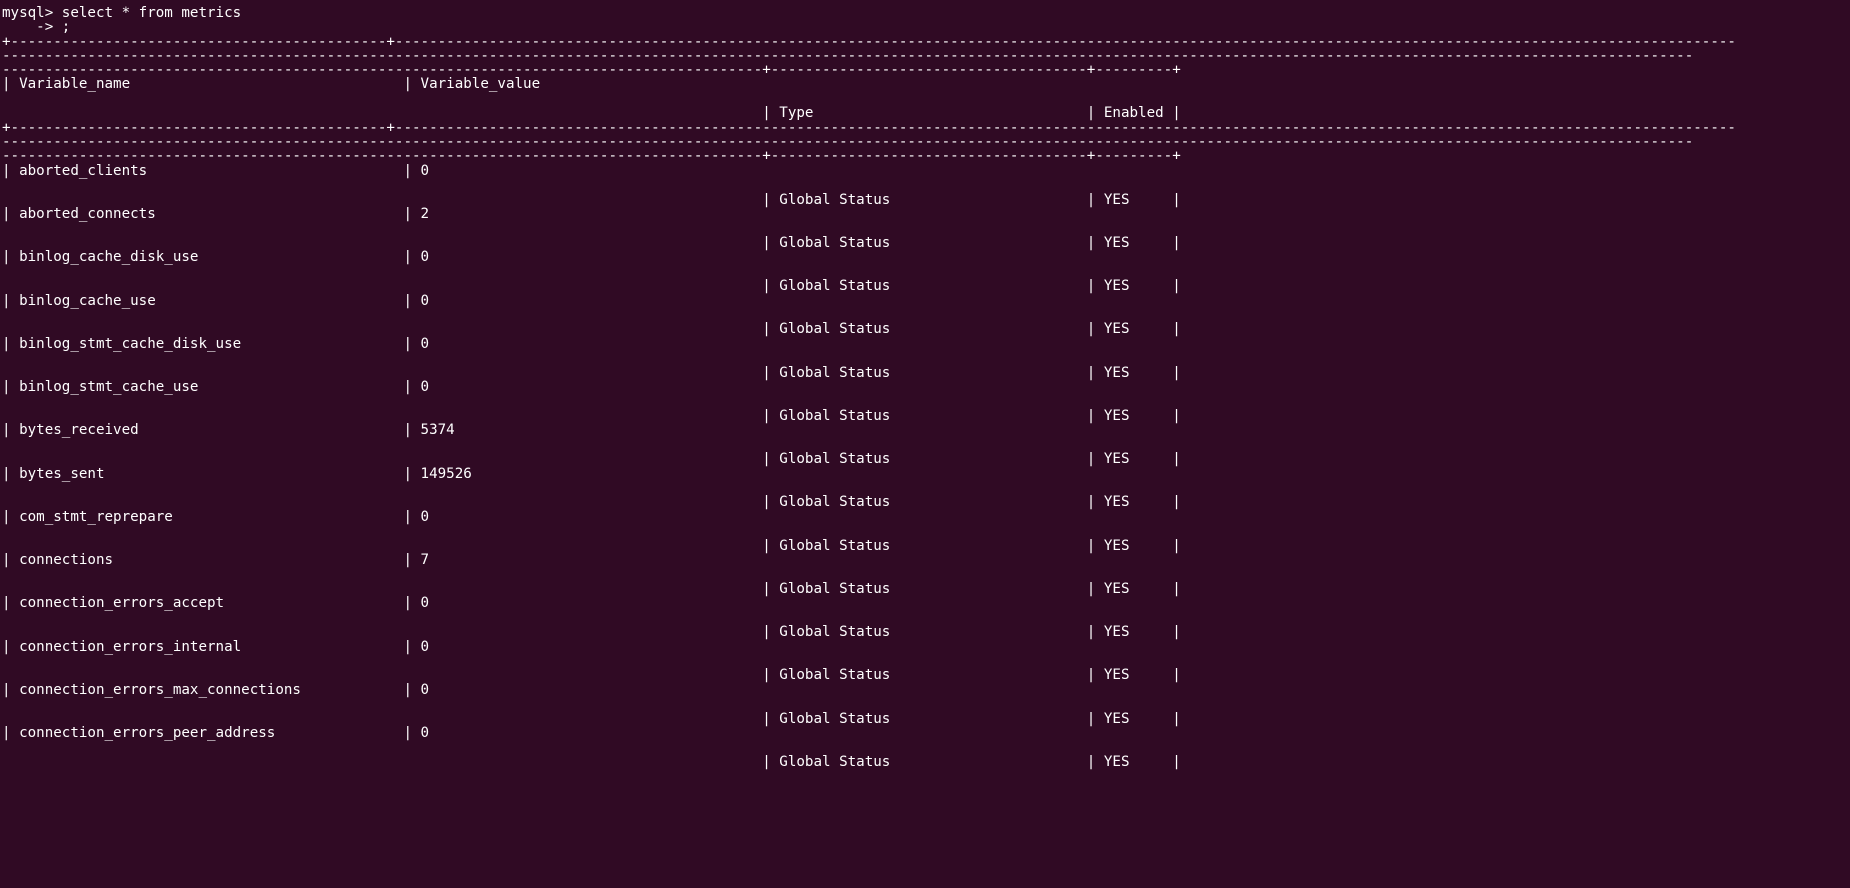 The width and height of the screenshot is (1850, 888). Describe the element at coordinates (216, 733) in the screenshot. I see `table-row: | connection_errors_peer_address | 0` at that location.